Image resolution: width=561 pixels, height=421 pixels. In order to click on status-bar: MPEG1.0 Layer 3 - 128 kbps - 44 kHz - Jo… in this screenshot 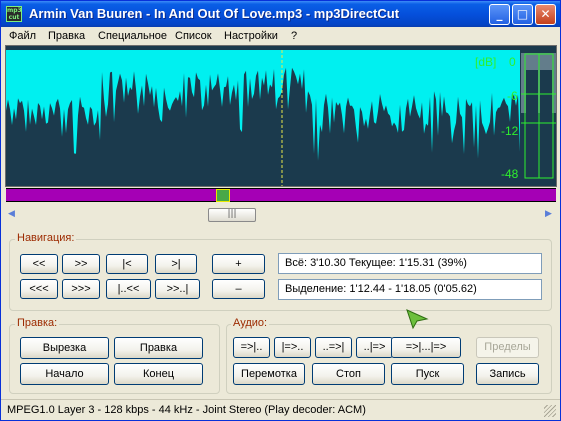, I will do `click(280, 409)`.